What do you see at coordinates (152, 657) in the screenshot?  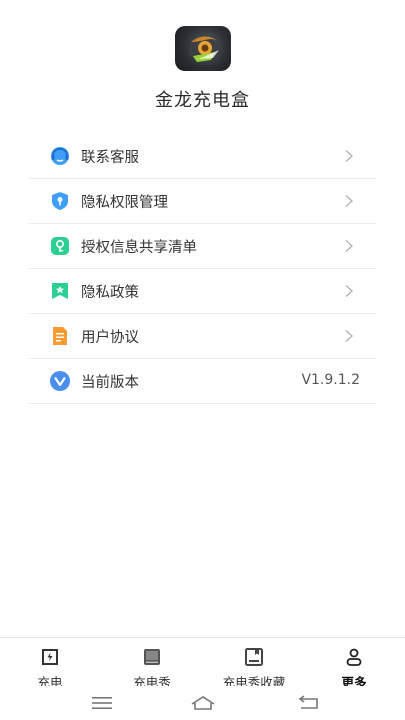 I see `charge-show-icon` at bounding box center [152, 657].